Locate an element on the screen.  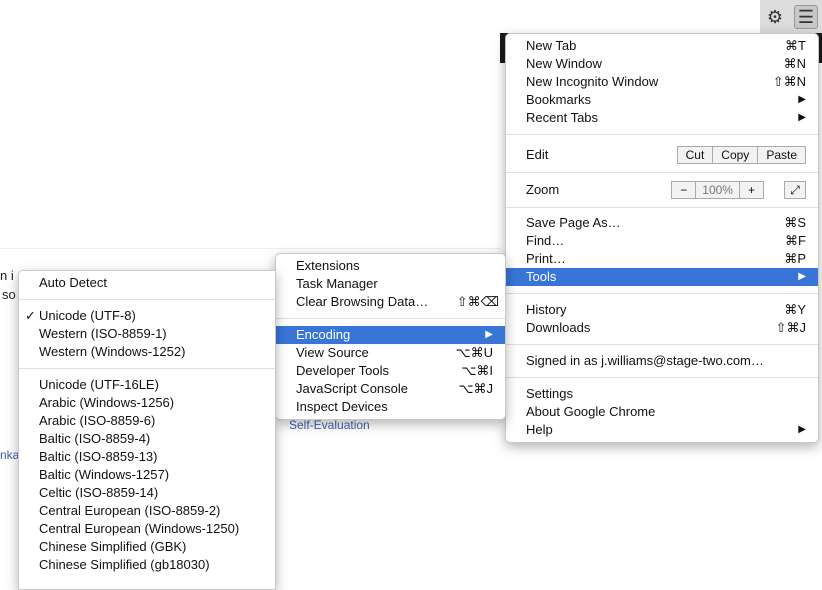
hamburger-menu-button: ☰ is located at coordinates (806, 17).